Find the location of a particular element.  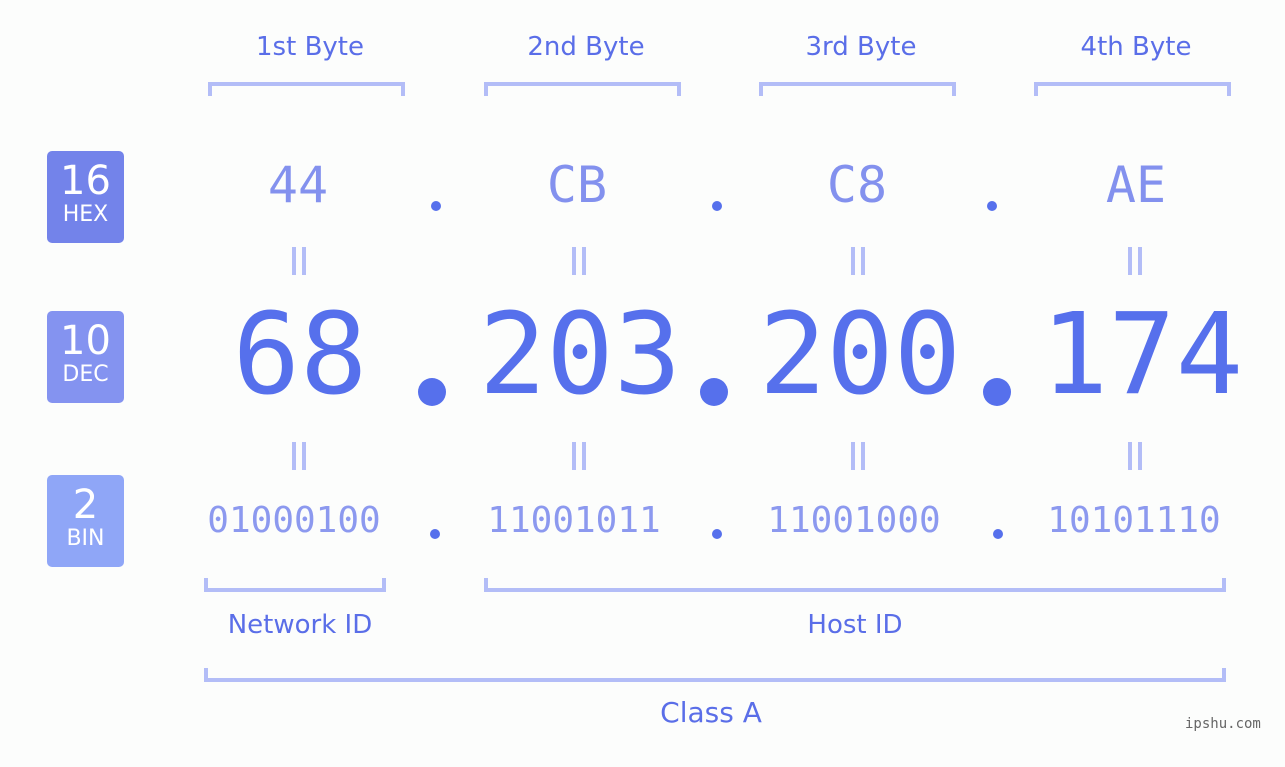

dec-byte-2: 203 is located at coordinates (580, 355).